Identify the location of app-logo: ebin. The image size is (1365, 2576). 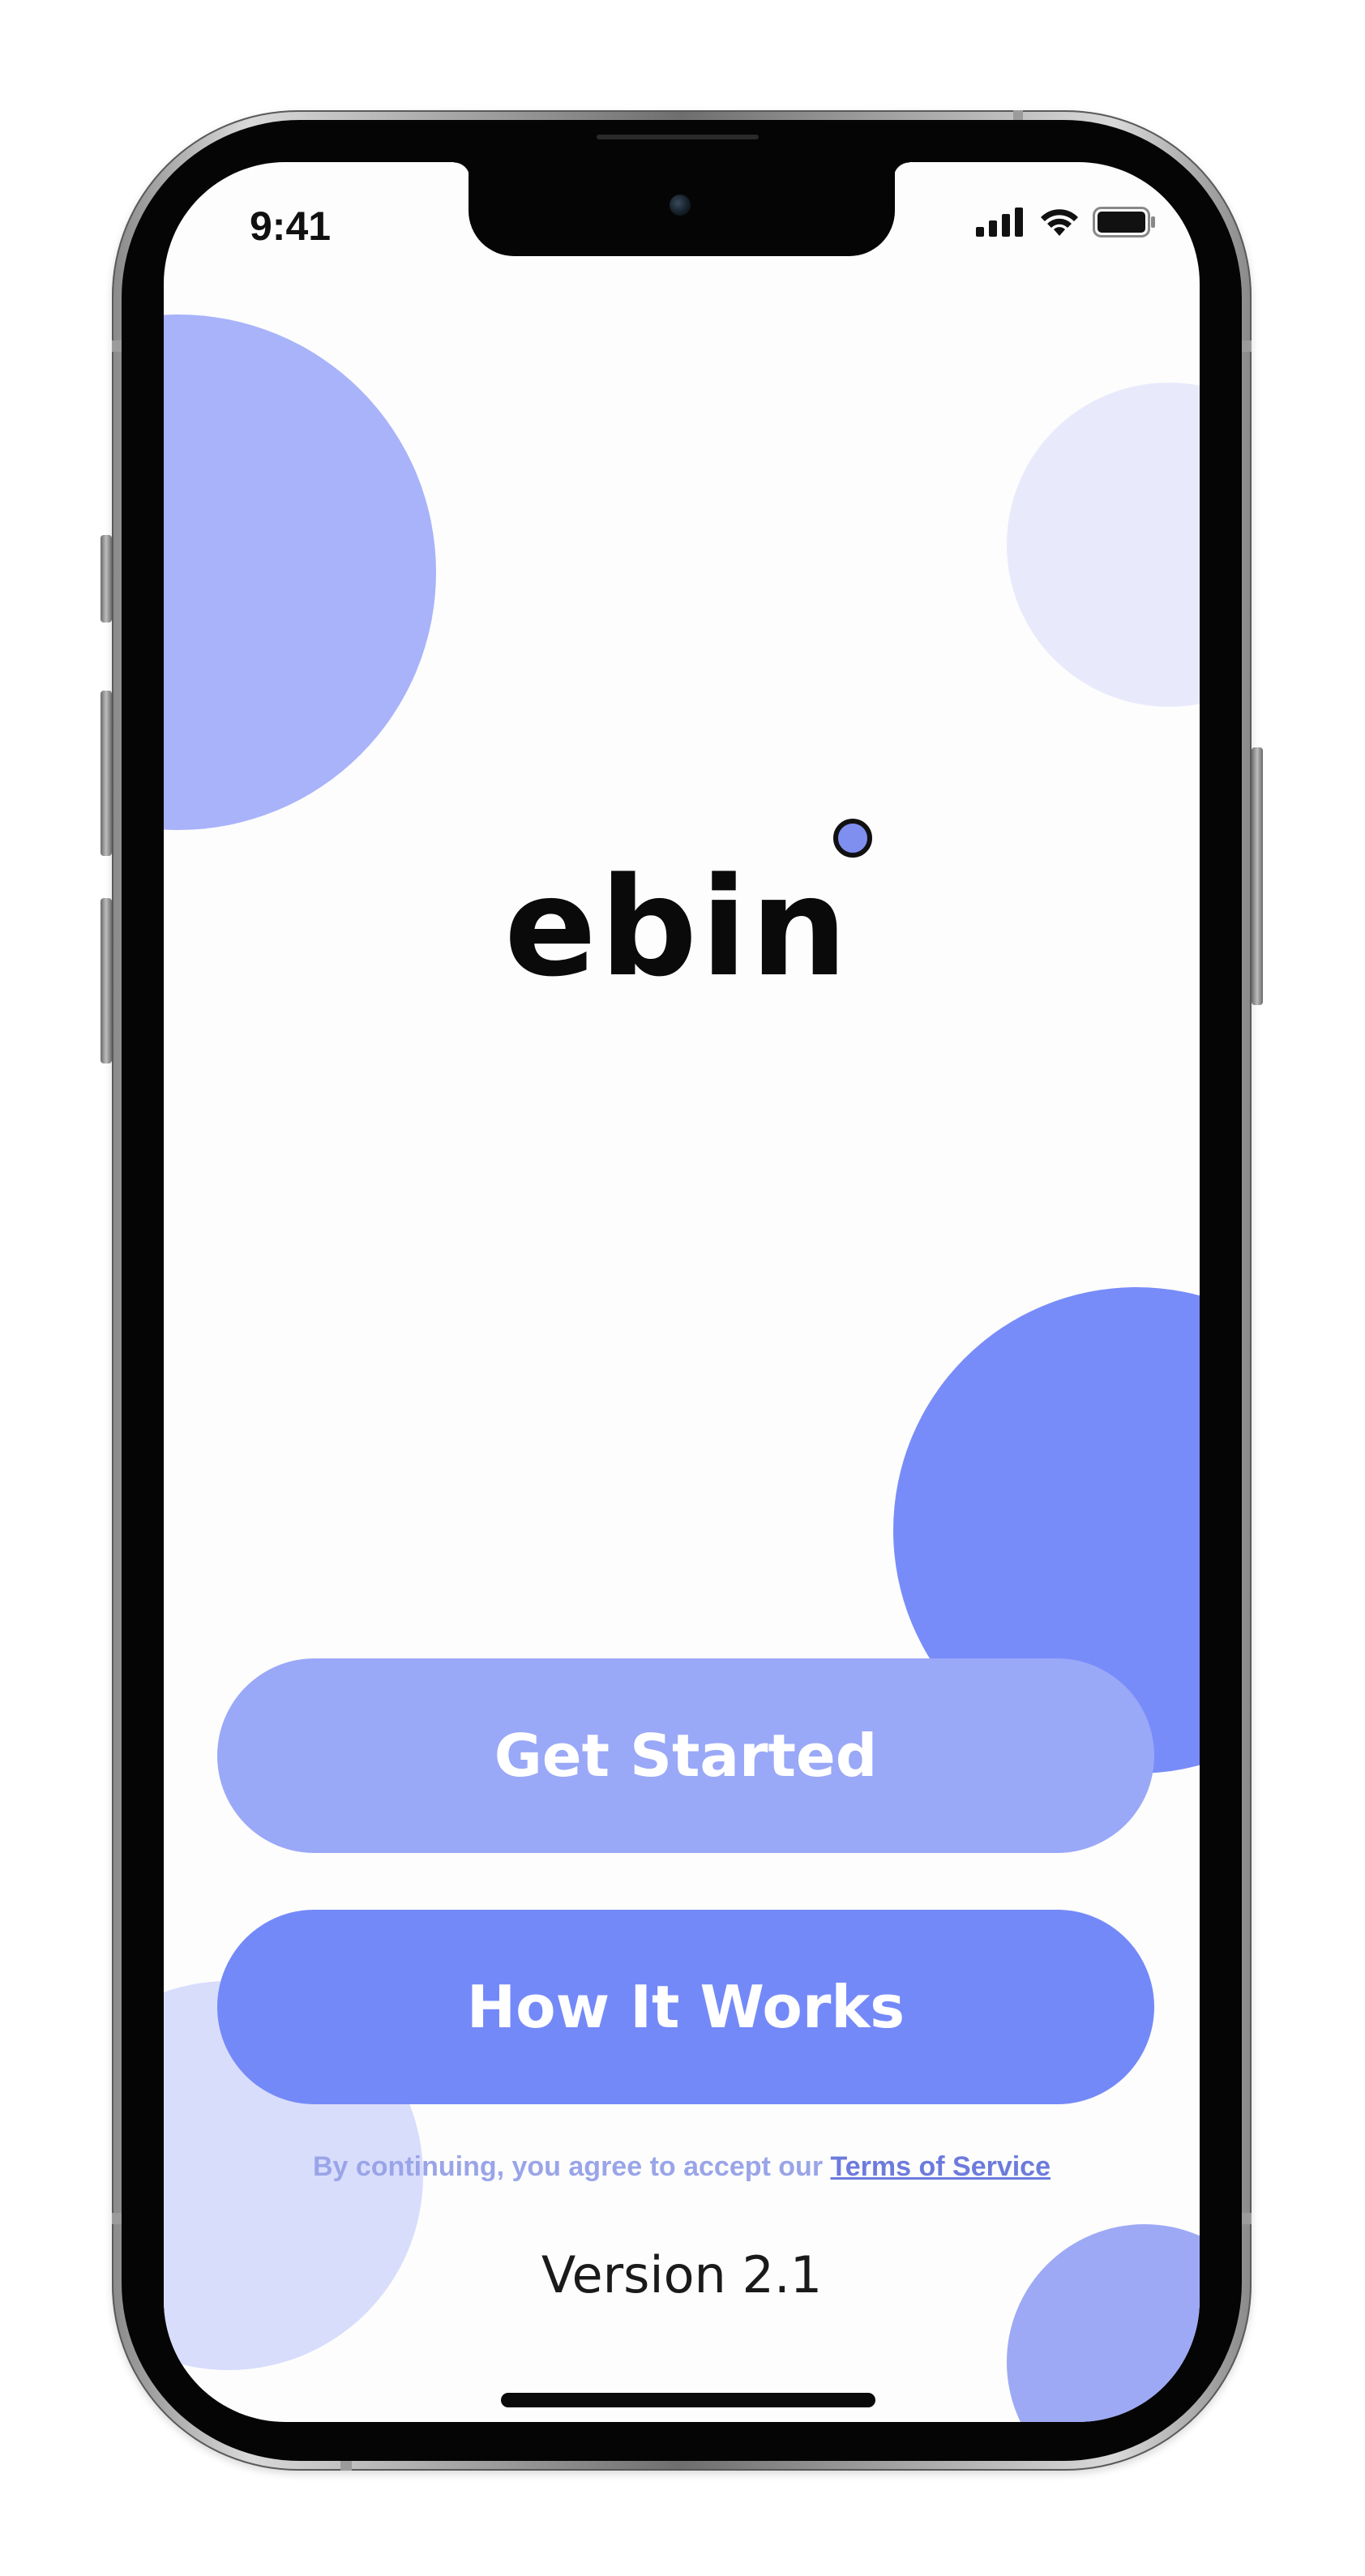
(682, 945).